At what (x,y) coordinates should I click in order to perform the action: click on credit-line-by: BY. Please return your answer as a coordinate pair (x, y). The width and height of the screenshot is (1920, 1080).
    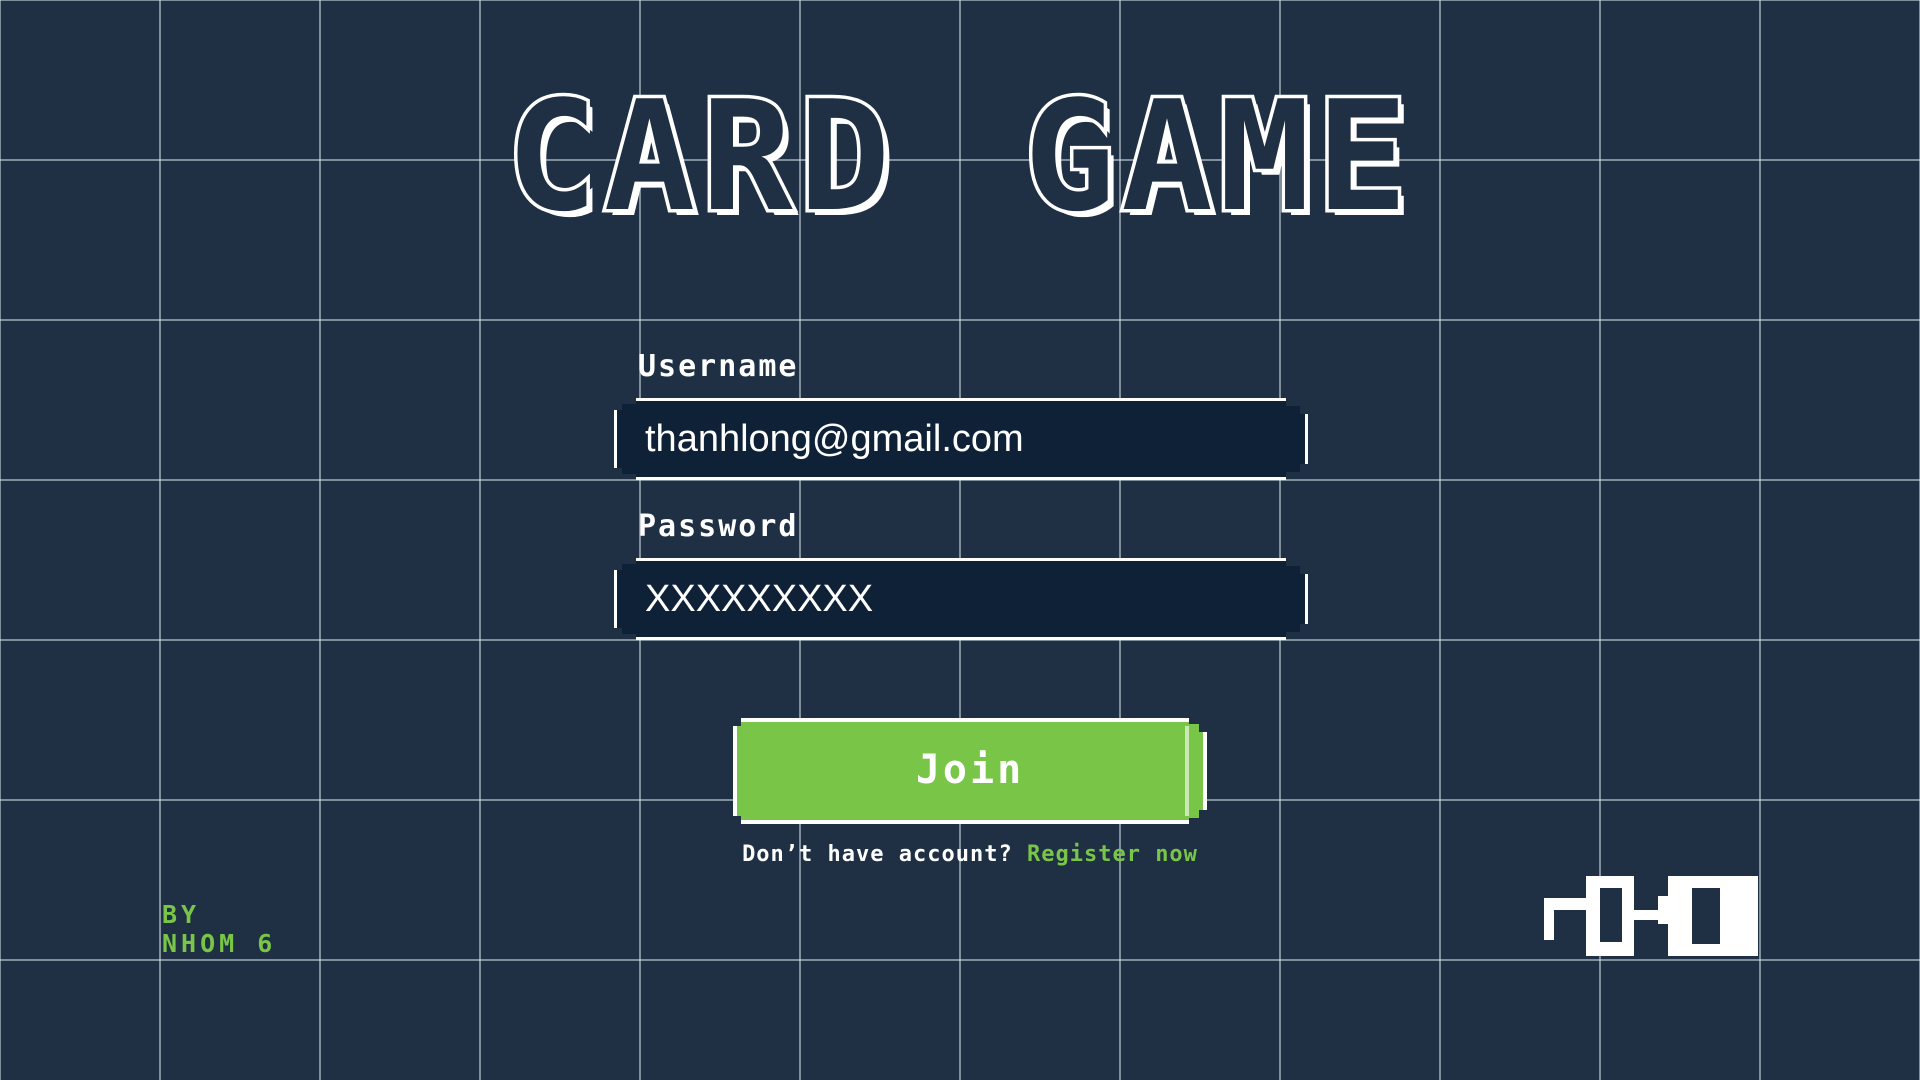
    Looking at the image, I should click on (181, 914).